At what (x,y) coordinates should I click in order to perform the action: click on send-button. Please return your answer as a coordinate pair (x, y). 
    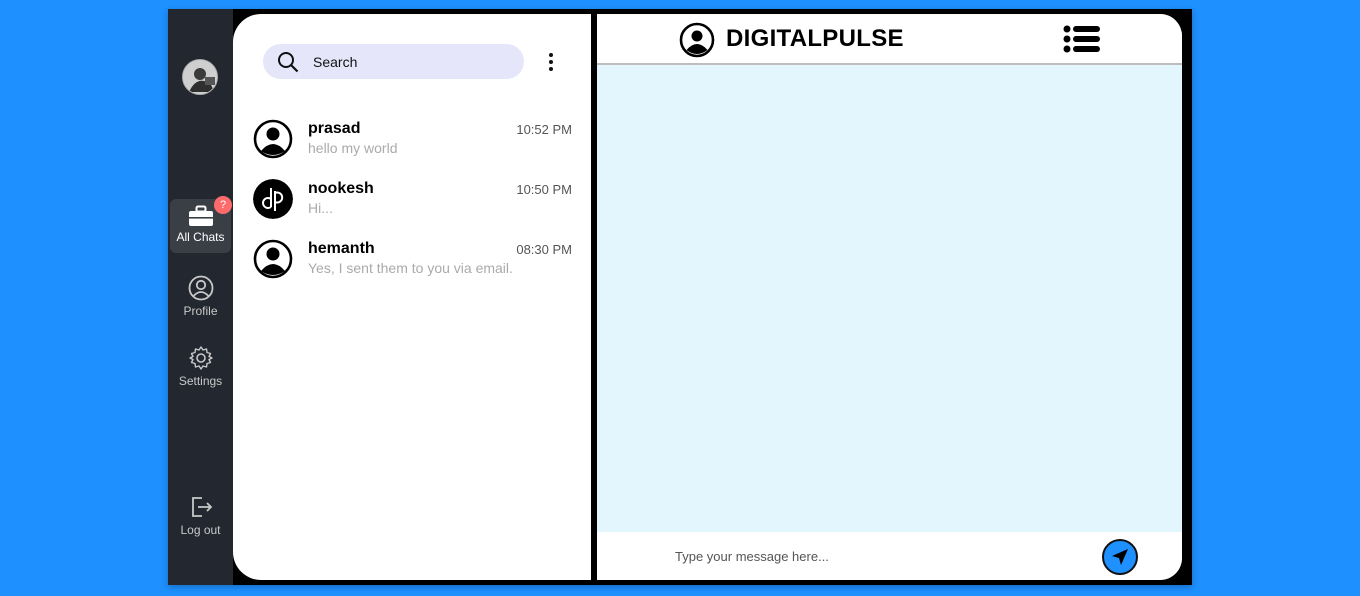
    Looking at the image, I should click on (1120, 557).